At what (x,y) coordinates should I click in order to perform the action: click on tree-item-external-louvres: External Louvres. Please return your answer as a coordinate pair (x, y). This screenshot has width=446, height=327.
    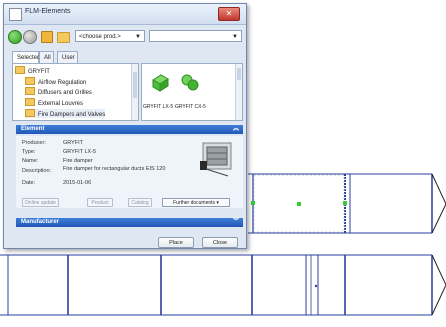
    Looking at the image, I should click on (54, 102).